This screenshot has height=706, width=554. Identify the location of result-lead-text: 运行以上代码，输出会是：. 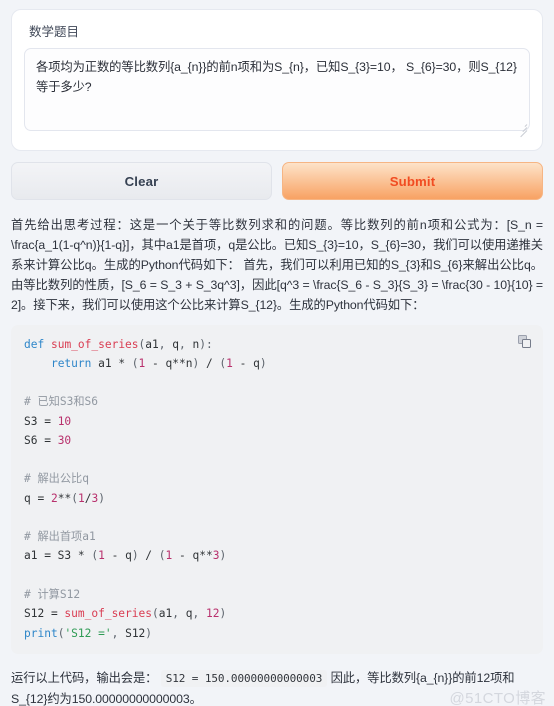
(84, 677).